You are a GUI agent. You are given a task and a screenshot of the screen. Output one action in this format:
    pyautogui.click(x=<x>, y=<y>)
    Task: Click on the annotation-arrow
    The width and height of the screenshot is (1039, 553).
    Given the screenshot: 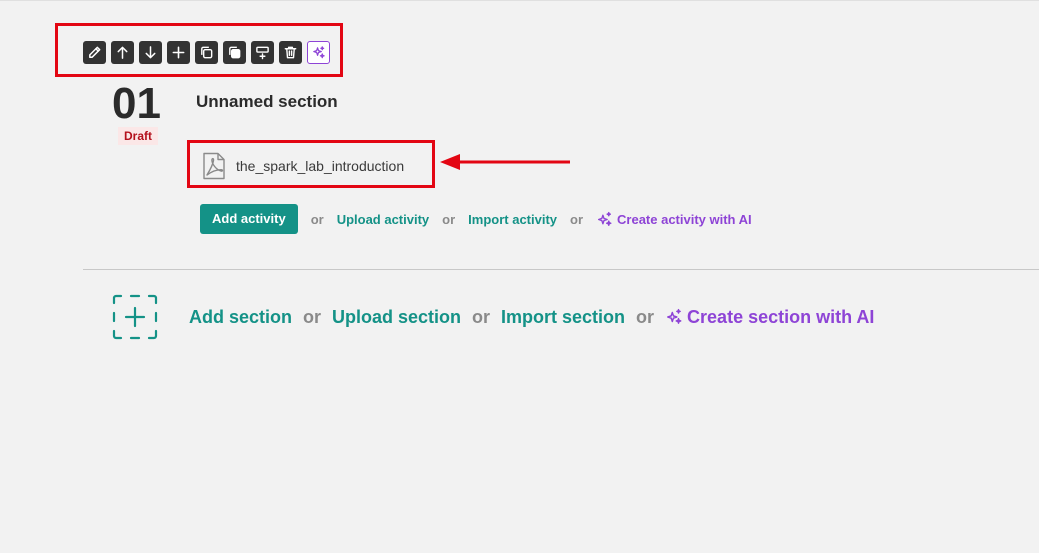 What is the action you would take?
    pyautogui.click(x=505, y=162)
    